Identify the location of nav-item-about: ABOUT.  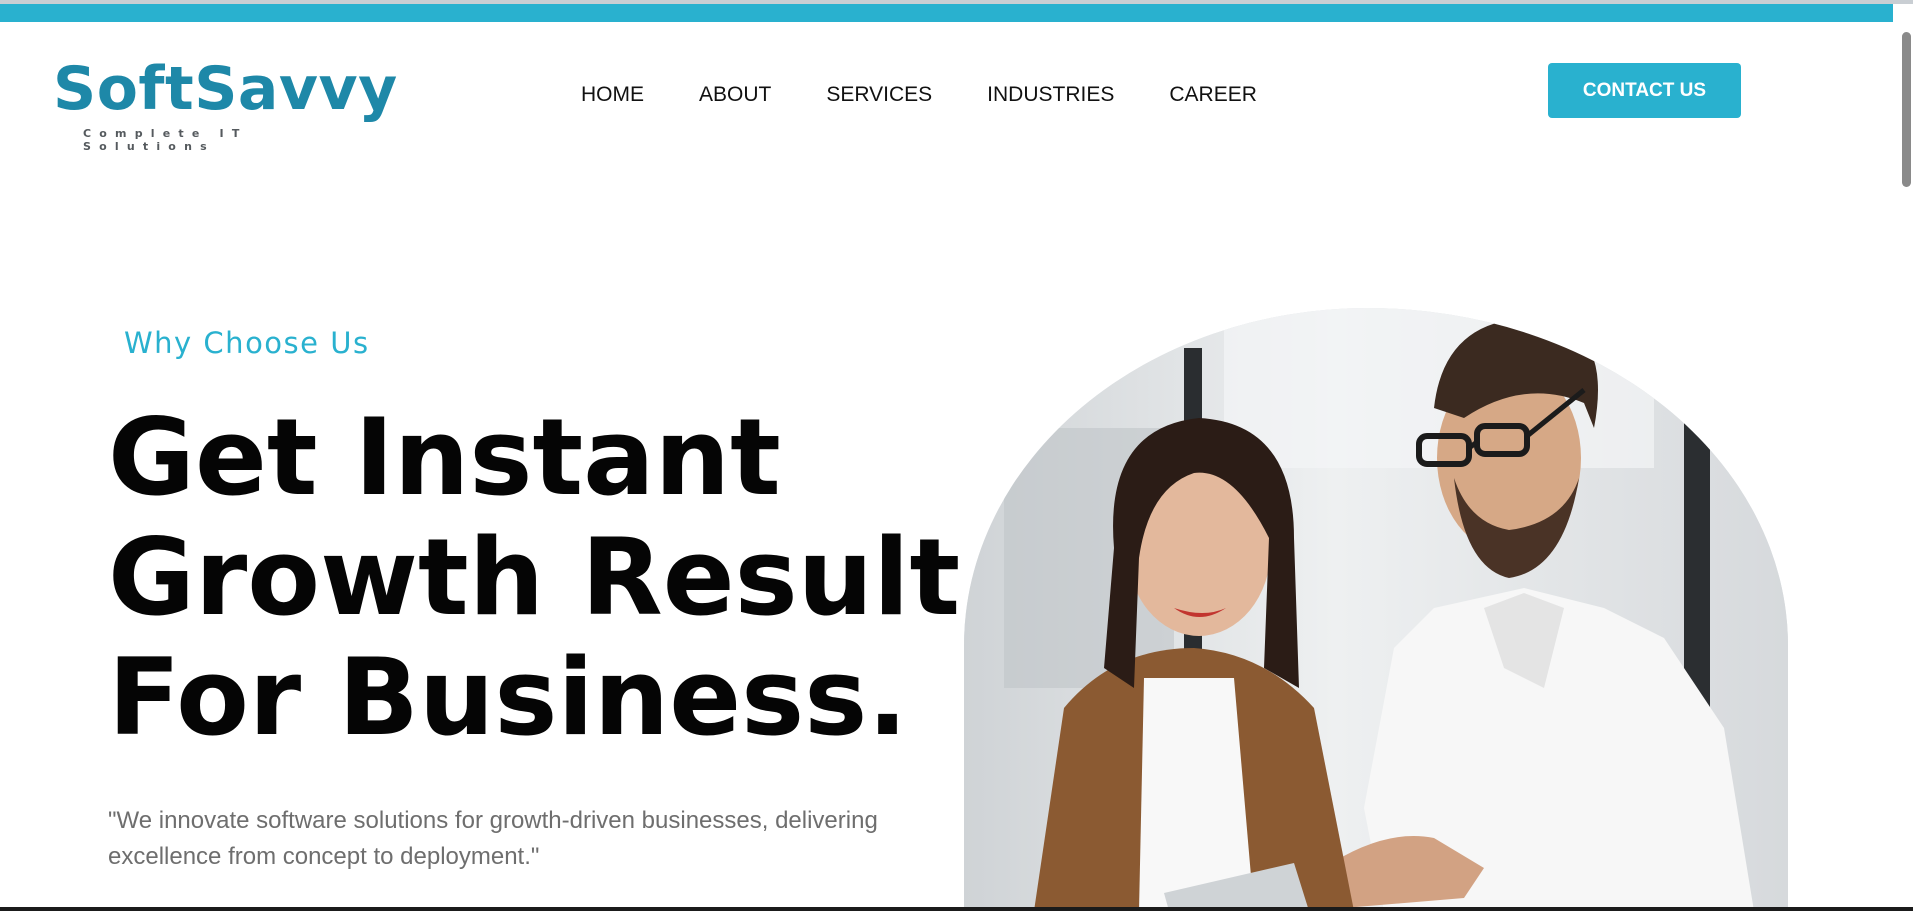
(735, 95).